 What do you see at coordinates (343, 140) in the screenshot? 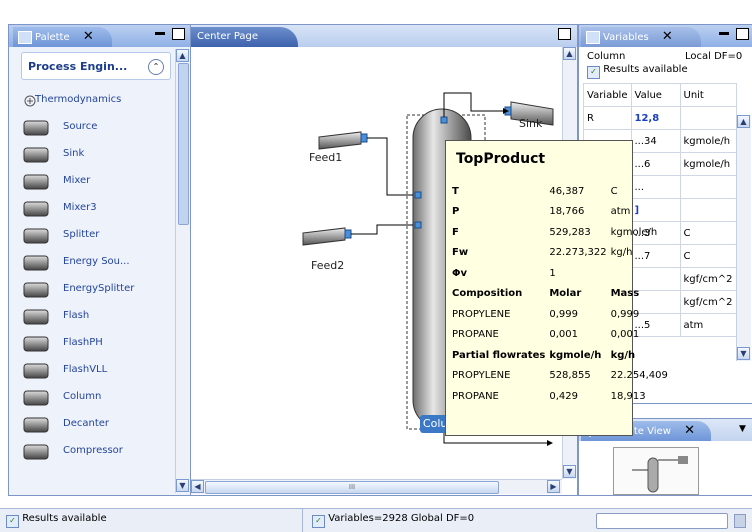
I see `feed1-source-icon` at bounding box center [343, 140].